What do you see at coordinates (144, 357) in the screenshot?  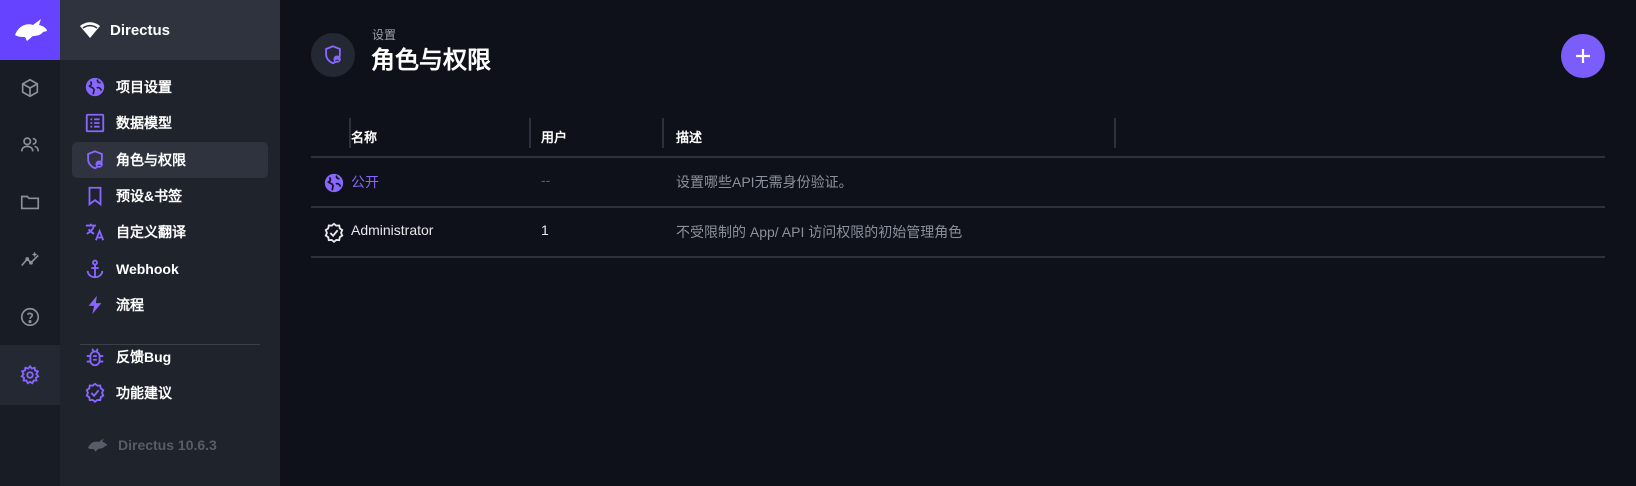 I see `nav-item-label: 反馈Bug` at bounding box center [144, 357].